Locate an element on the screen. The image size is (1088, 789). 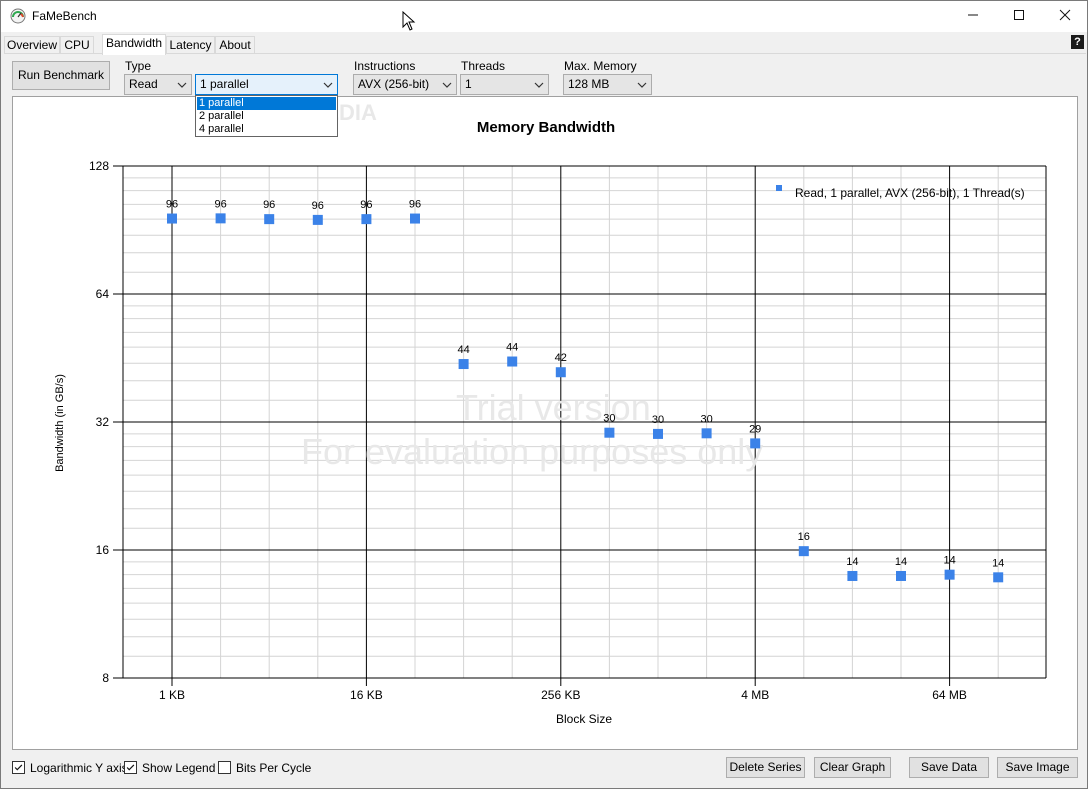
logarithmic-y-checkbox: Logarithmic Y axis is located at coordinates (70, 768).